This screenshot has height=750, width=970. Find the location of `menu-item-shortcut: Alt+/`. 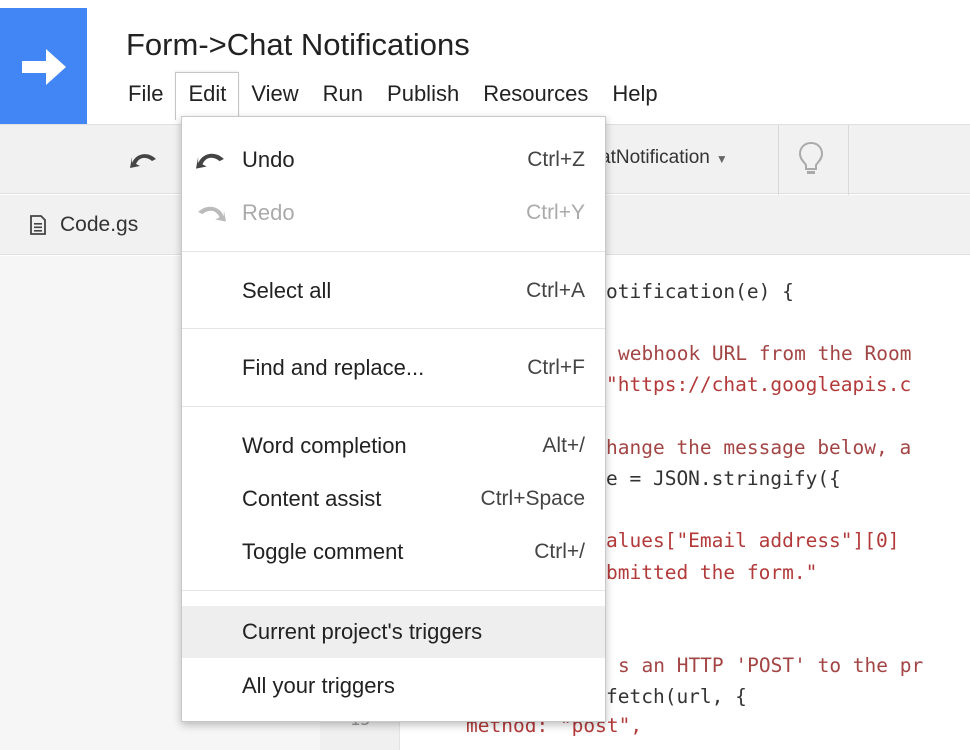

menu-item-shortcut: Alt+/ is located at coordinates (563, 445).